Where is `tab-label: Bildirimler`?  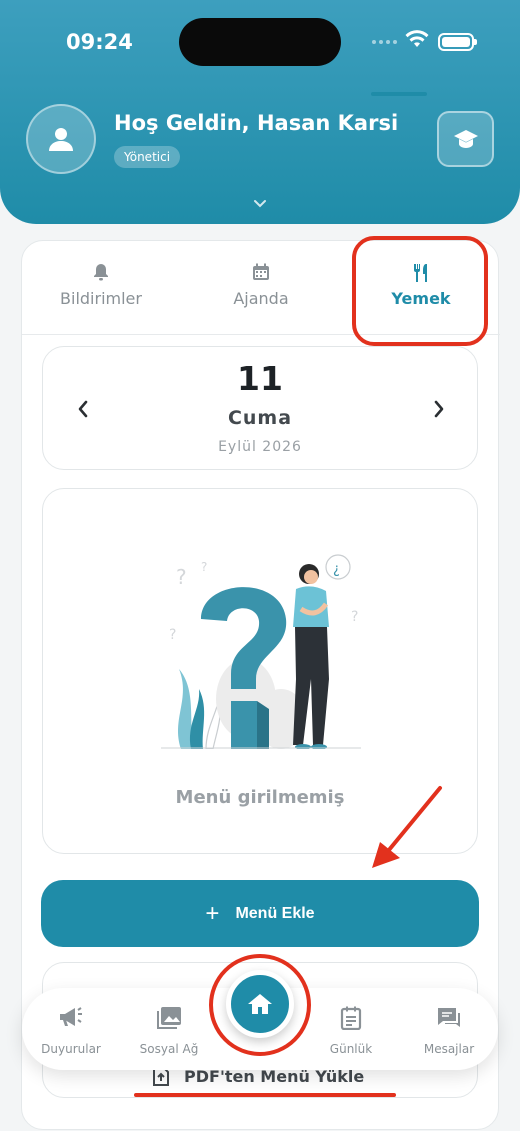 tab-label: Bildirimler is located at coordinates (101, 298).